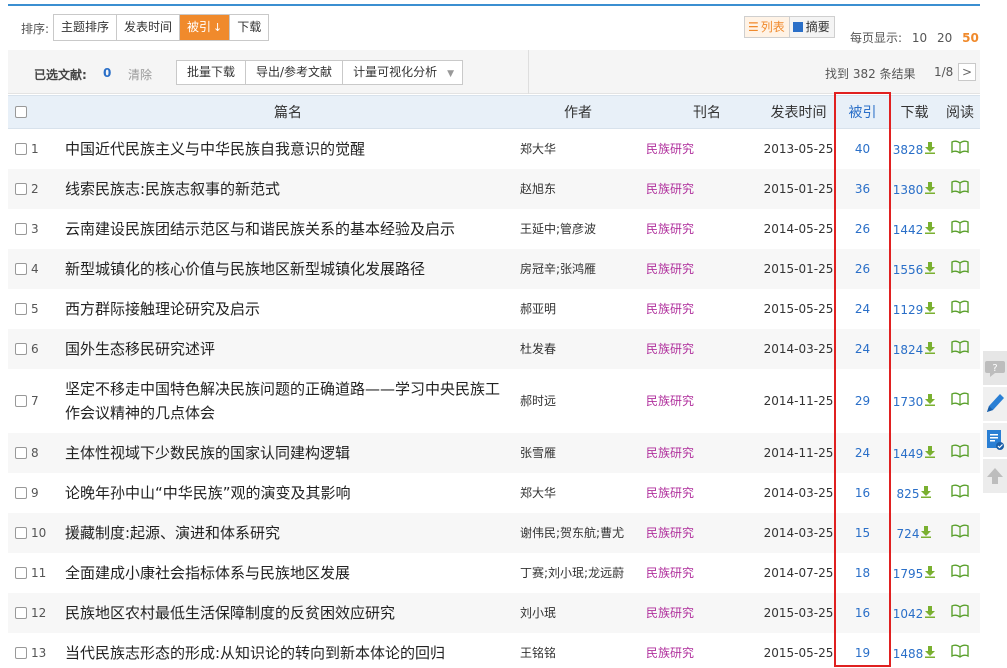  Describe the element at coordinates (702, 112) in the screenshot. I see `header-journal: 刊名` at that location.